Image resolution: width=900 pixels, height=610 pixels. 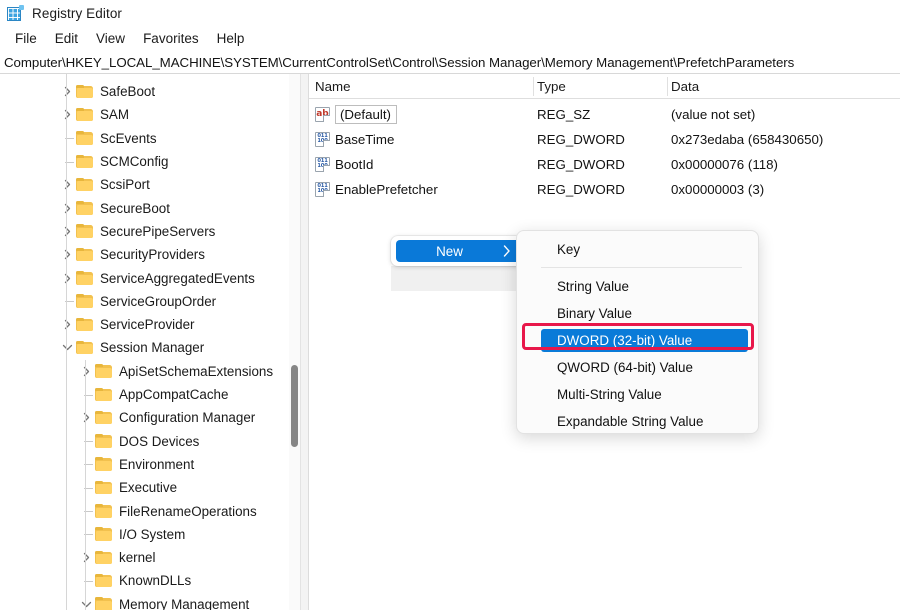 What do you see at coordinates (128, 138) in the screenshot?
I see `tree-item-label: ScEvents` at bounding box center [128, 138].